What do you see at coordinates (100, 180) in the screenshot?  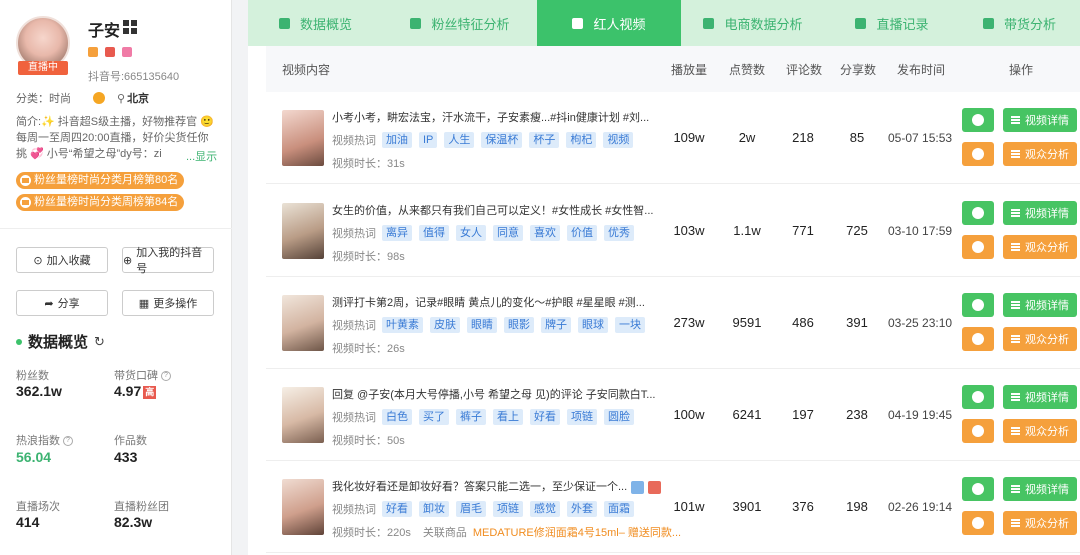 I see `rank-badge-month: 粉丝量榜时尚分类月榜第80名` at bounding box center [100, 180].